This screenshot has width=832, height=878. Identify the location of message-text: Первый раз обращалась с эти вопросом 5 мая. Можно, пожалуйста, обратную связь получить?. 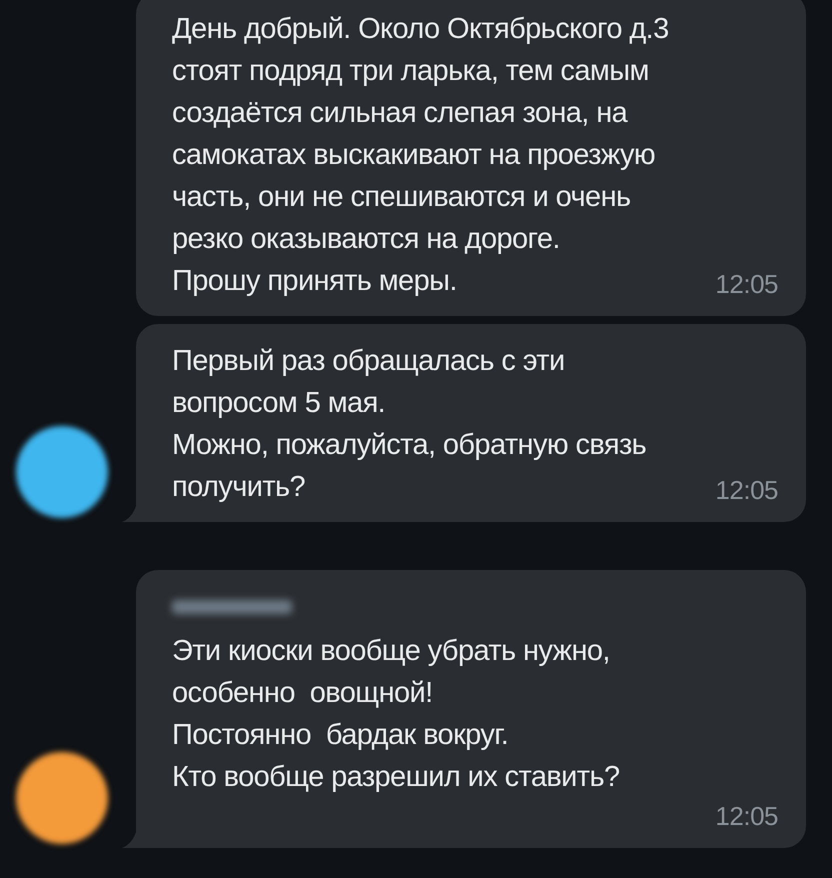
(409, 424).